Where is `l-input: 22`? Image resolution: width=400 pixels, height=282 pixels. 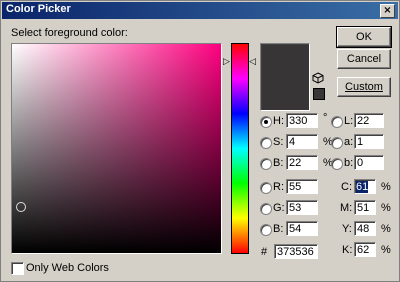
l-input: 22 is located at coordinates (369, 120).